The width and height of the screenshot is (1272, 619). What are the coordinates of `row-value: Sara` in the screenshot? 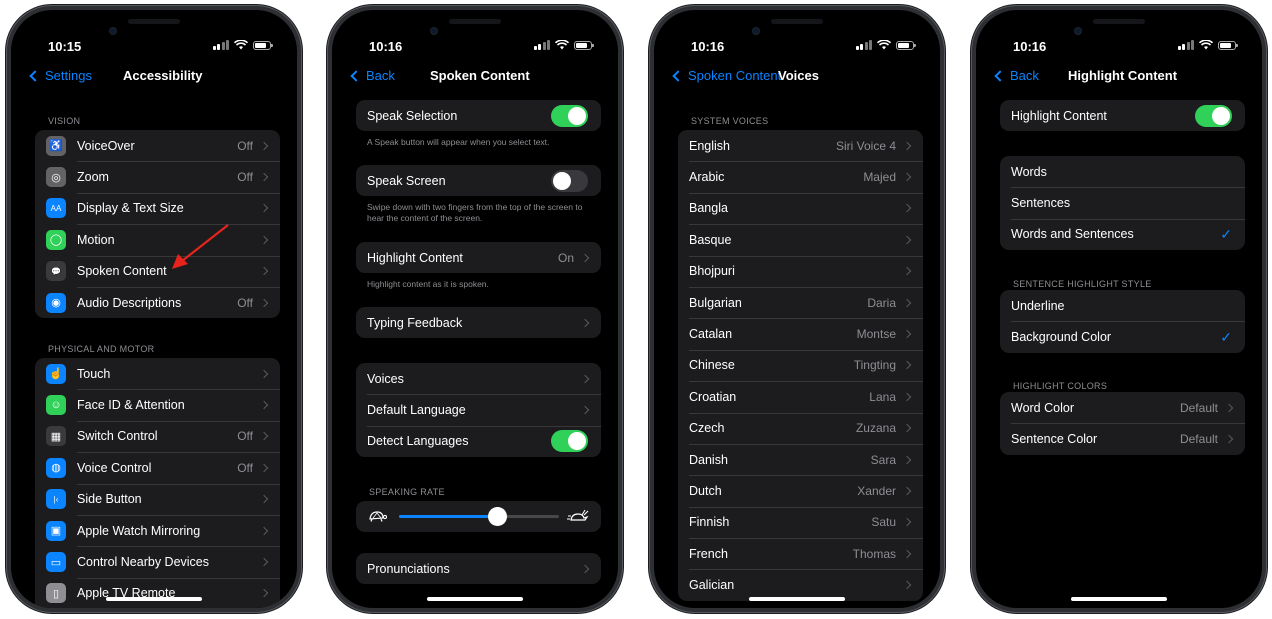 It's located at (883, 459).